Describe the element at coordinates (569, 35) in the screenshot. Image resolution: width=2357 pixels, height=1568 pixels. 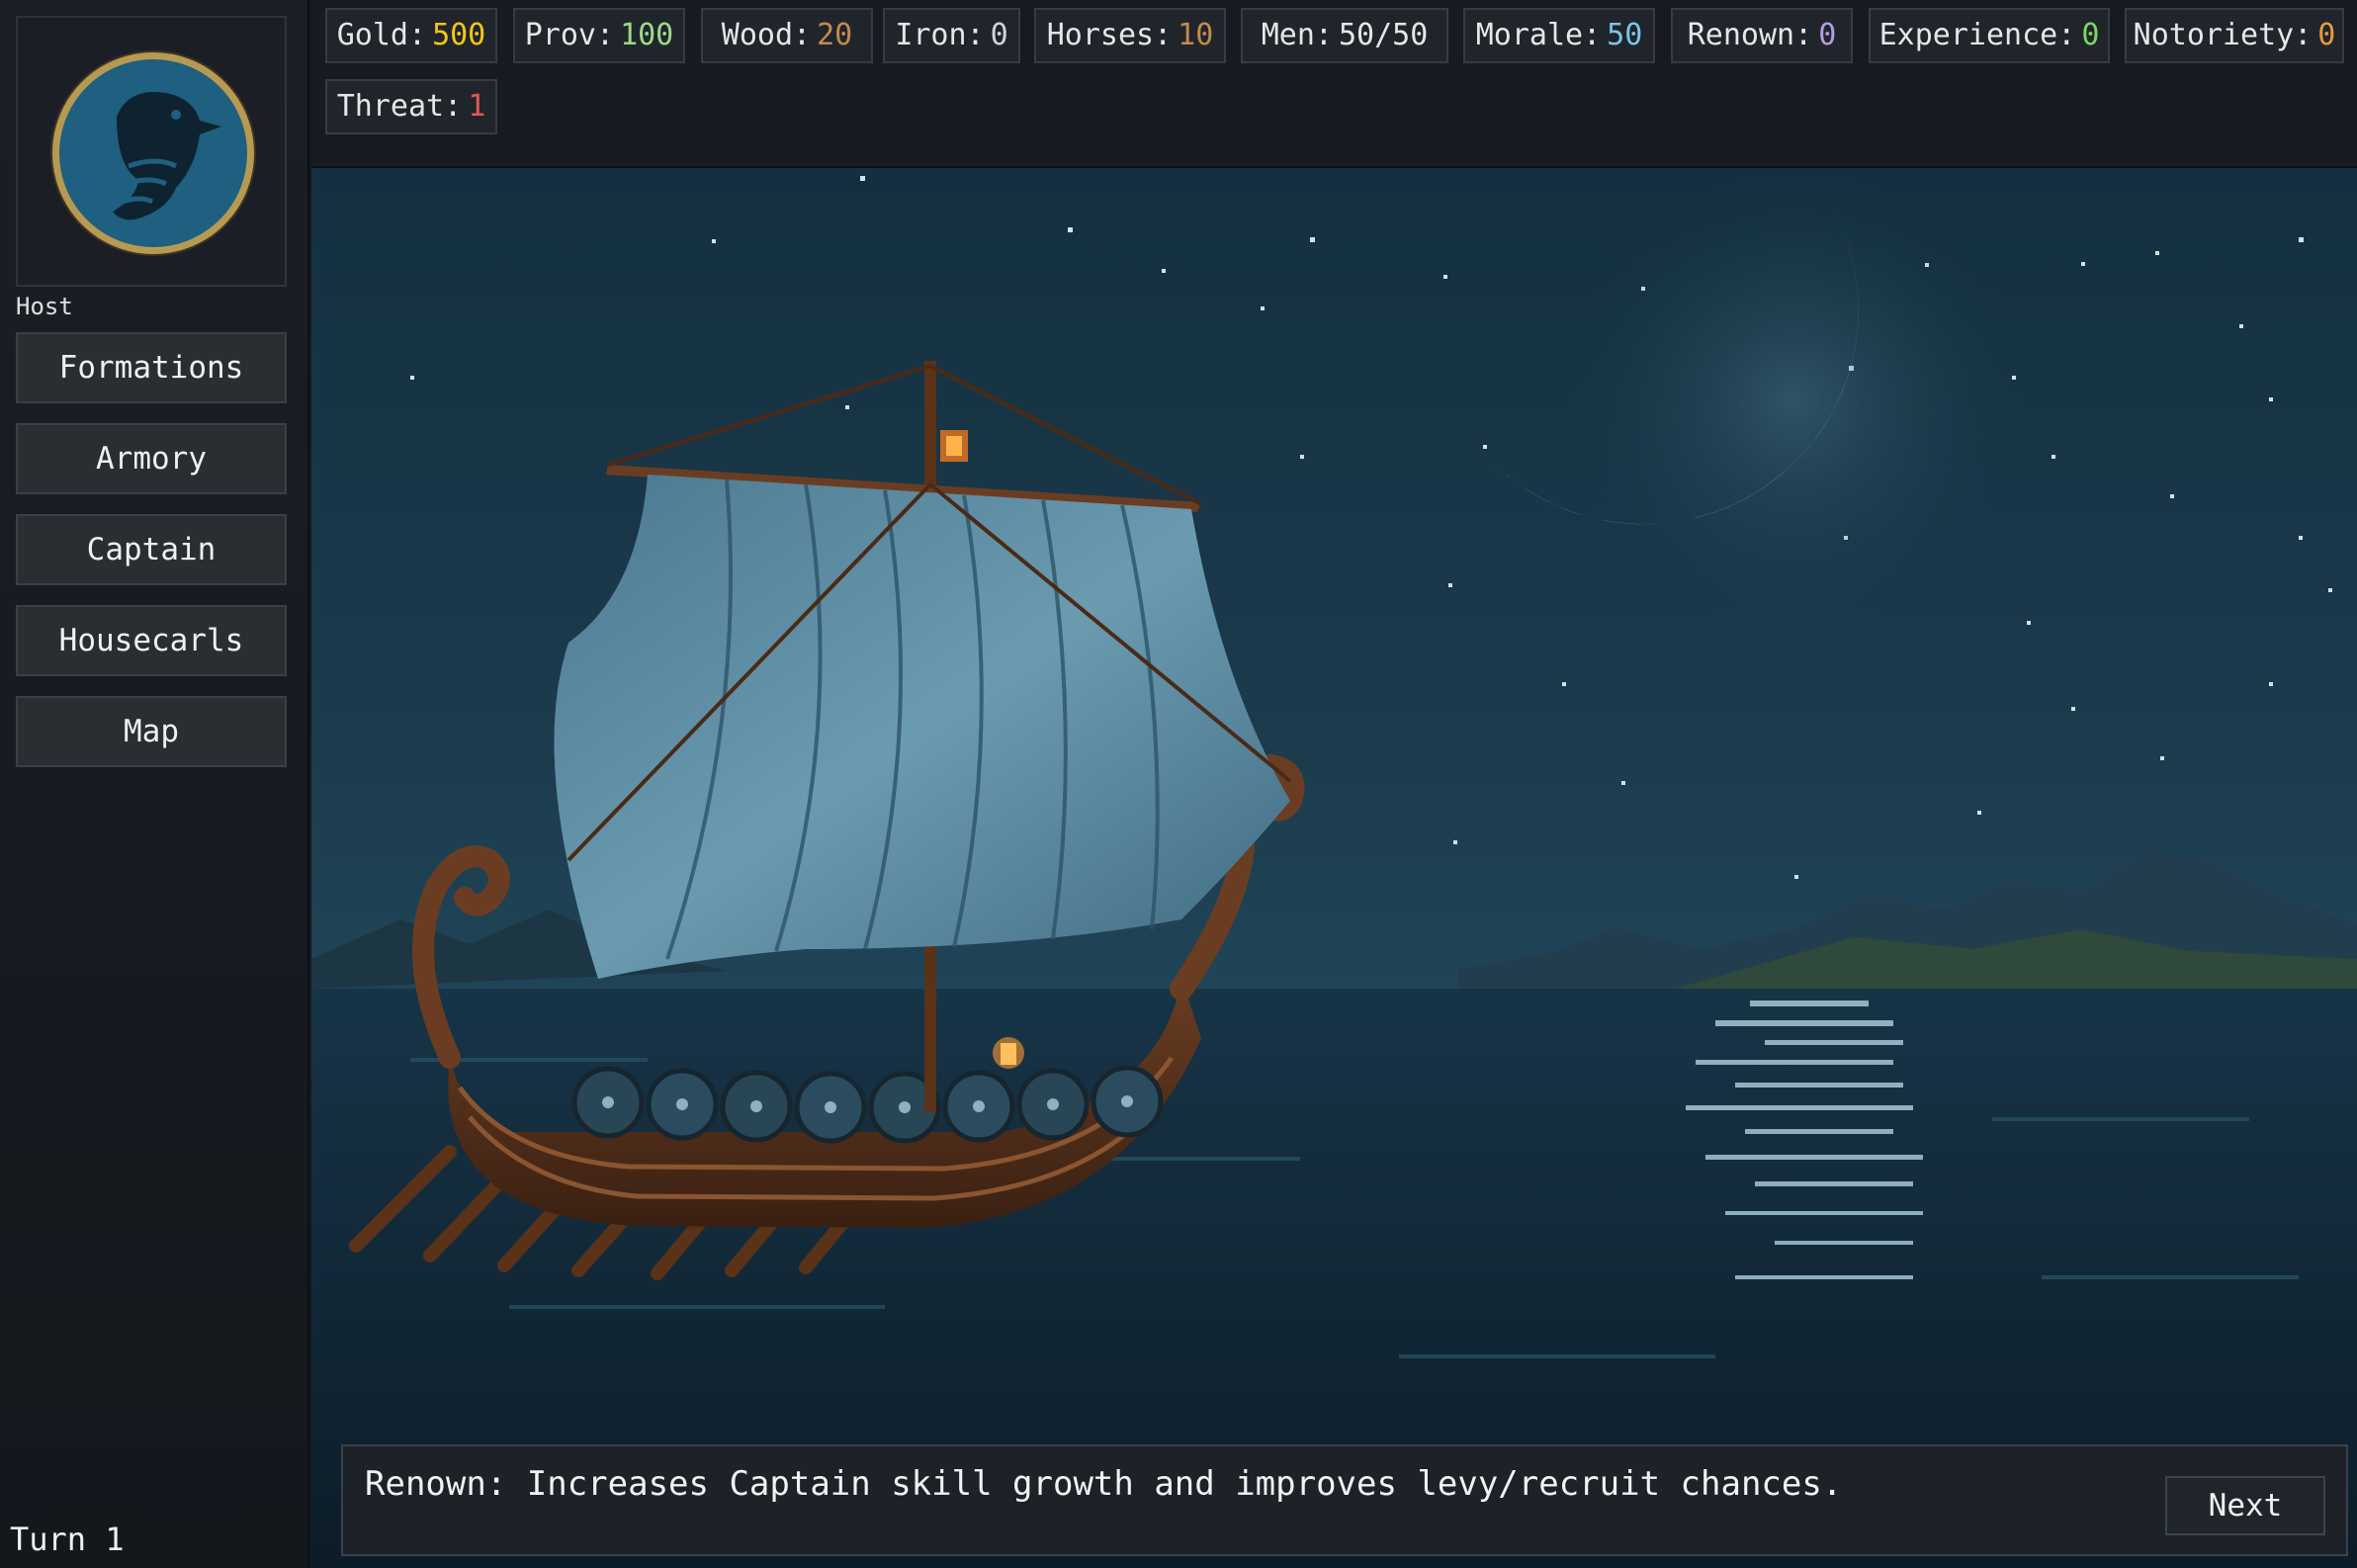
I see `resource-label: Prov:` at that location.